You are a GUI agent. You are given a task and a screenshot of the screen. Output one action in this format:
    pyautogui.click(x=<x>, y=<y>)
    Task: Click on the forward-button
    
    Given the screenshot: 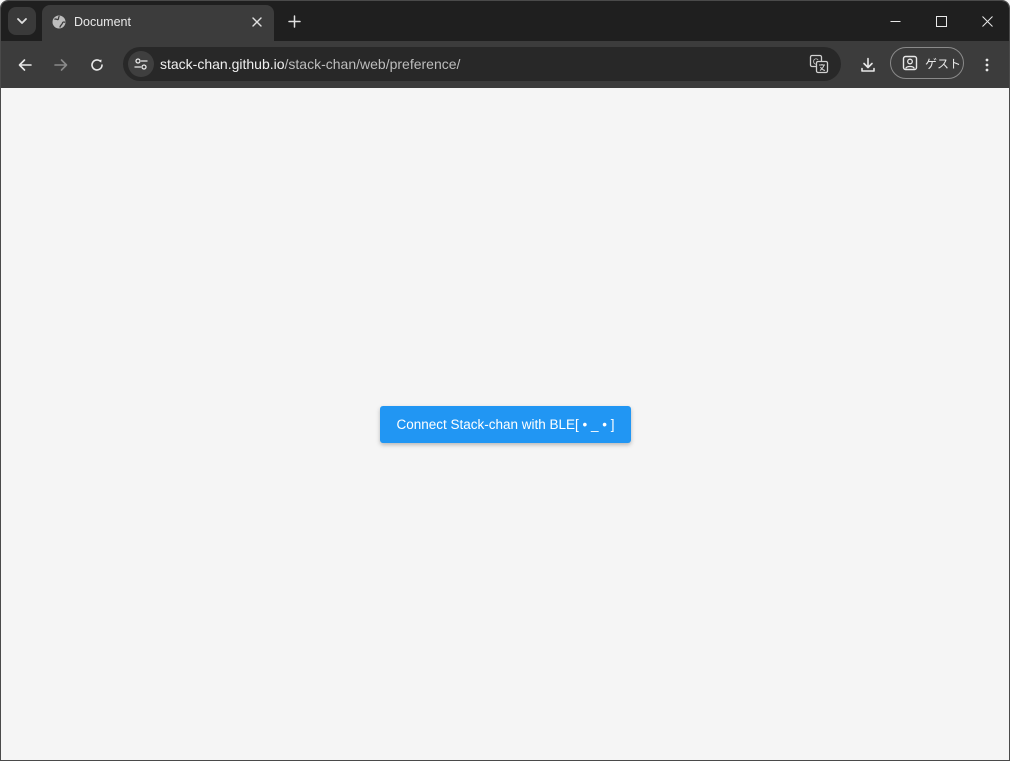 What is the action you would take?
    pyautogui.click(x=61, y=65)
    